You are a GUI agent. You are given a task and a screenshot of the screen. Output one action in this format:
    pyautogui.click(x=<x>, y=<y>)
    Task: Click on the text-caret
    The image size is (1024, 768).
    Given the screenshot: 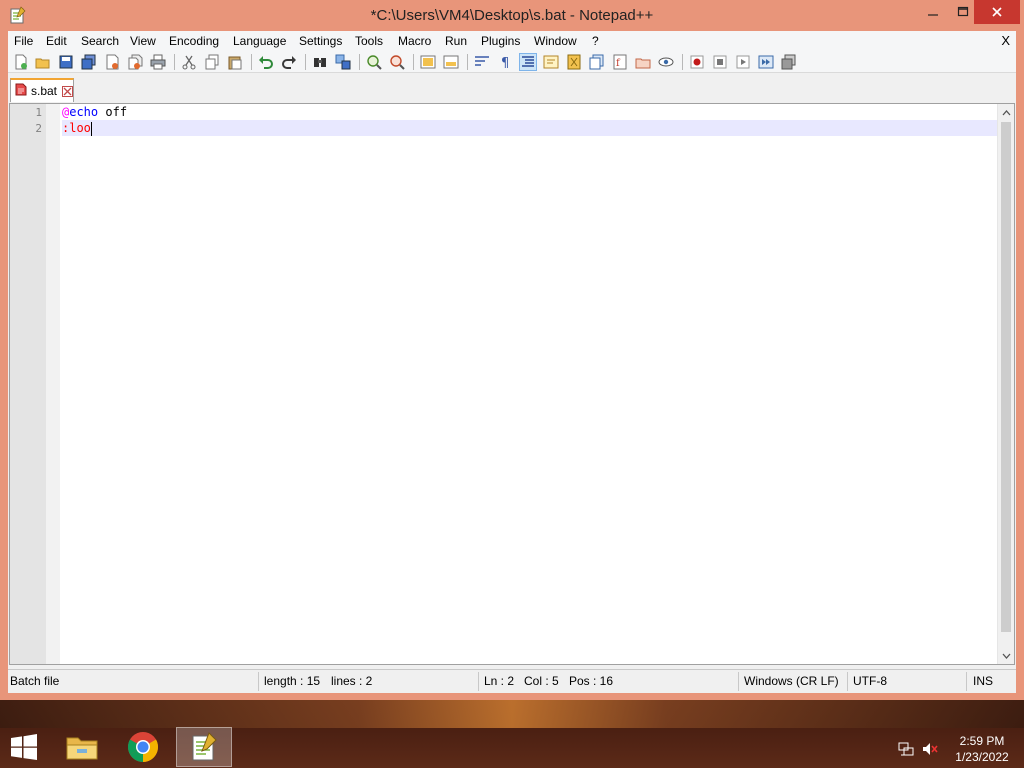 What is the action you would take?
    pyautogui.click(x=91, y=128)
    